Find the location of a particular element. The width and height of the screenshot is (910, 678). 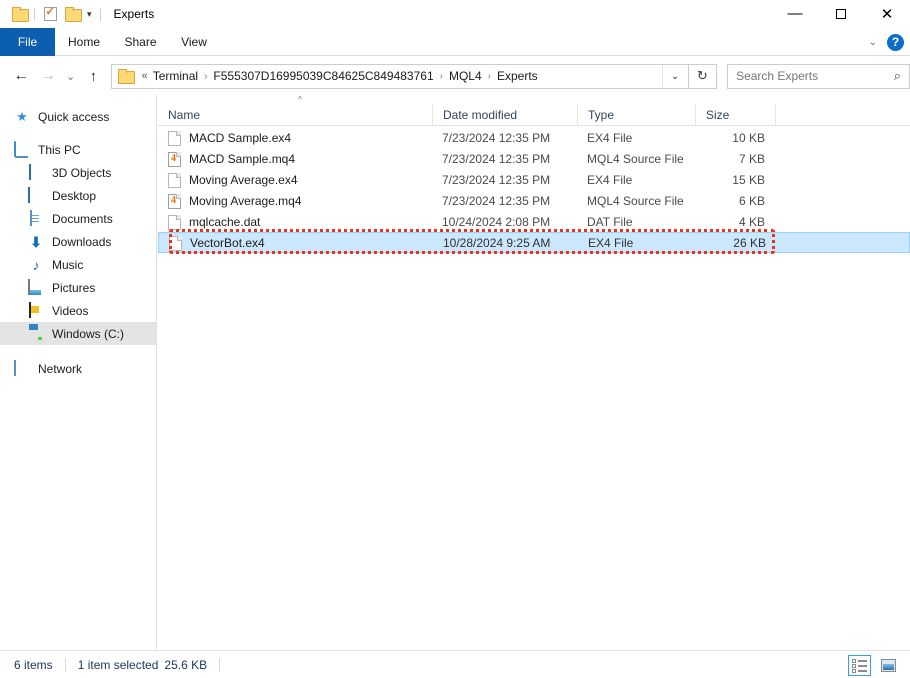

sidebar-item-pictures: Pictures is located at coordinates (78, 287).